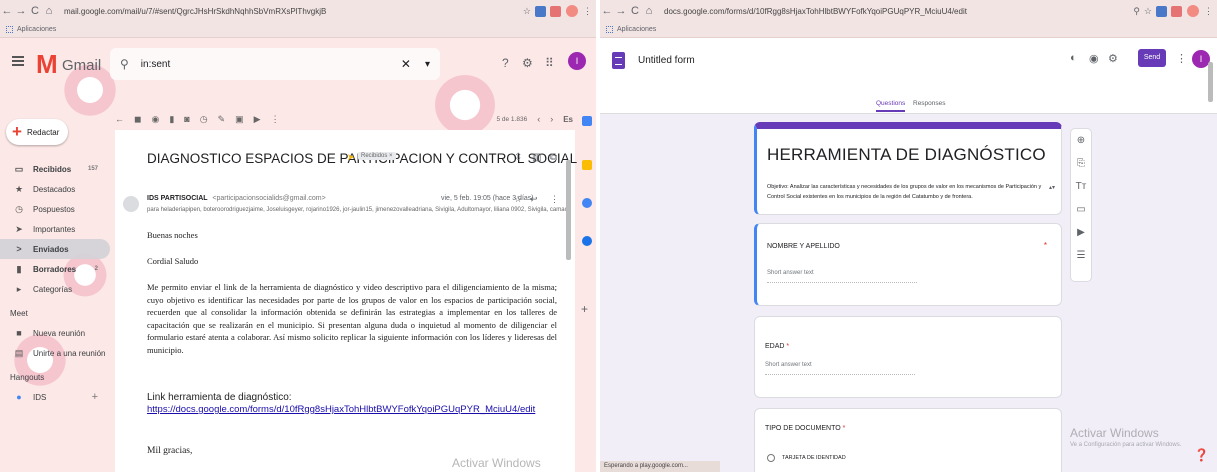 The height and width of the screenshot is (472, 1217). What do you see at coordinates (577, 61) in the screenshot?
I see `account-avatar: I` at bounding box center [577, 61].